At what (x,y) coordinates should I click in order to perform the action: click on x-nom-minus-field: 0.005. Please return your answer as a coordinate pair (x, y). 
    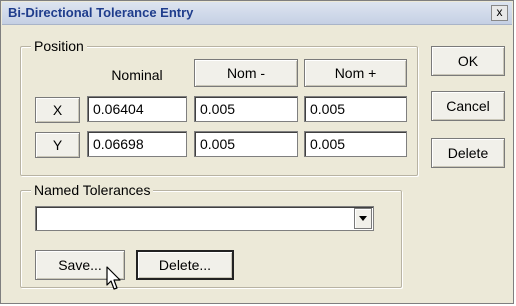
    Looking at the image, I should click on (246, 109).